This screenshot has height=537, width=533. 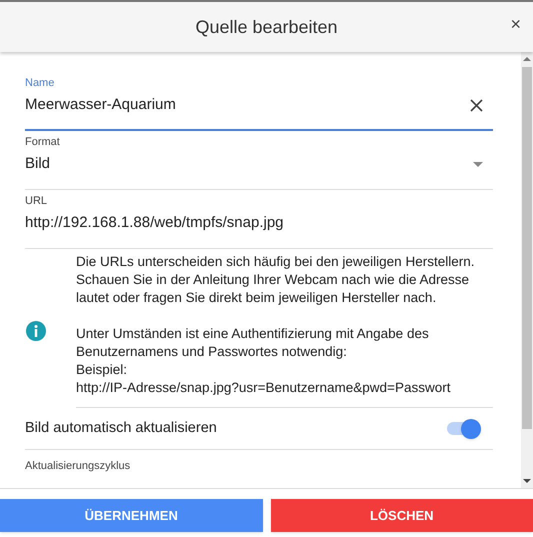 I want to click on dropdown-caret-icon, so click(x=478, y=164).